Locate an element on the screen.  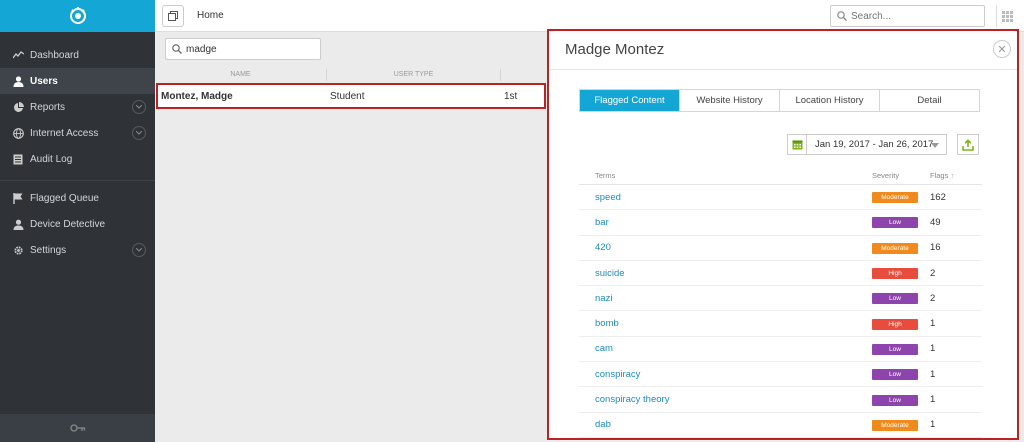
pie-chart-icon is located at coordinates (18, 107).